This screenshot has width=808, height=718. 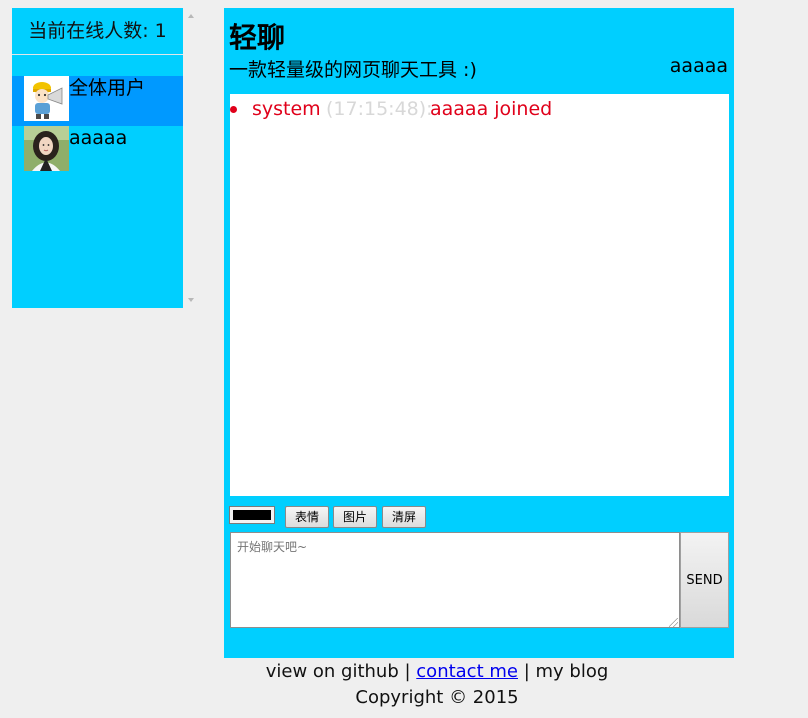 What do you see at coordinates (97, 31) in the screenshot?
I see `online-count-label: 当前在线人数: 1` at bounding box center [97, 31].